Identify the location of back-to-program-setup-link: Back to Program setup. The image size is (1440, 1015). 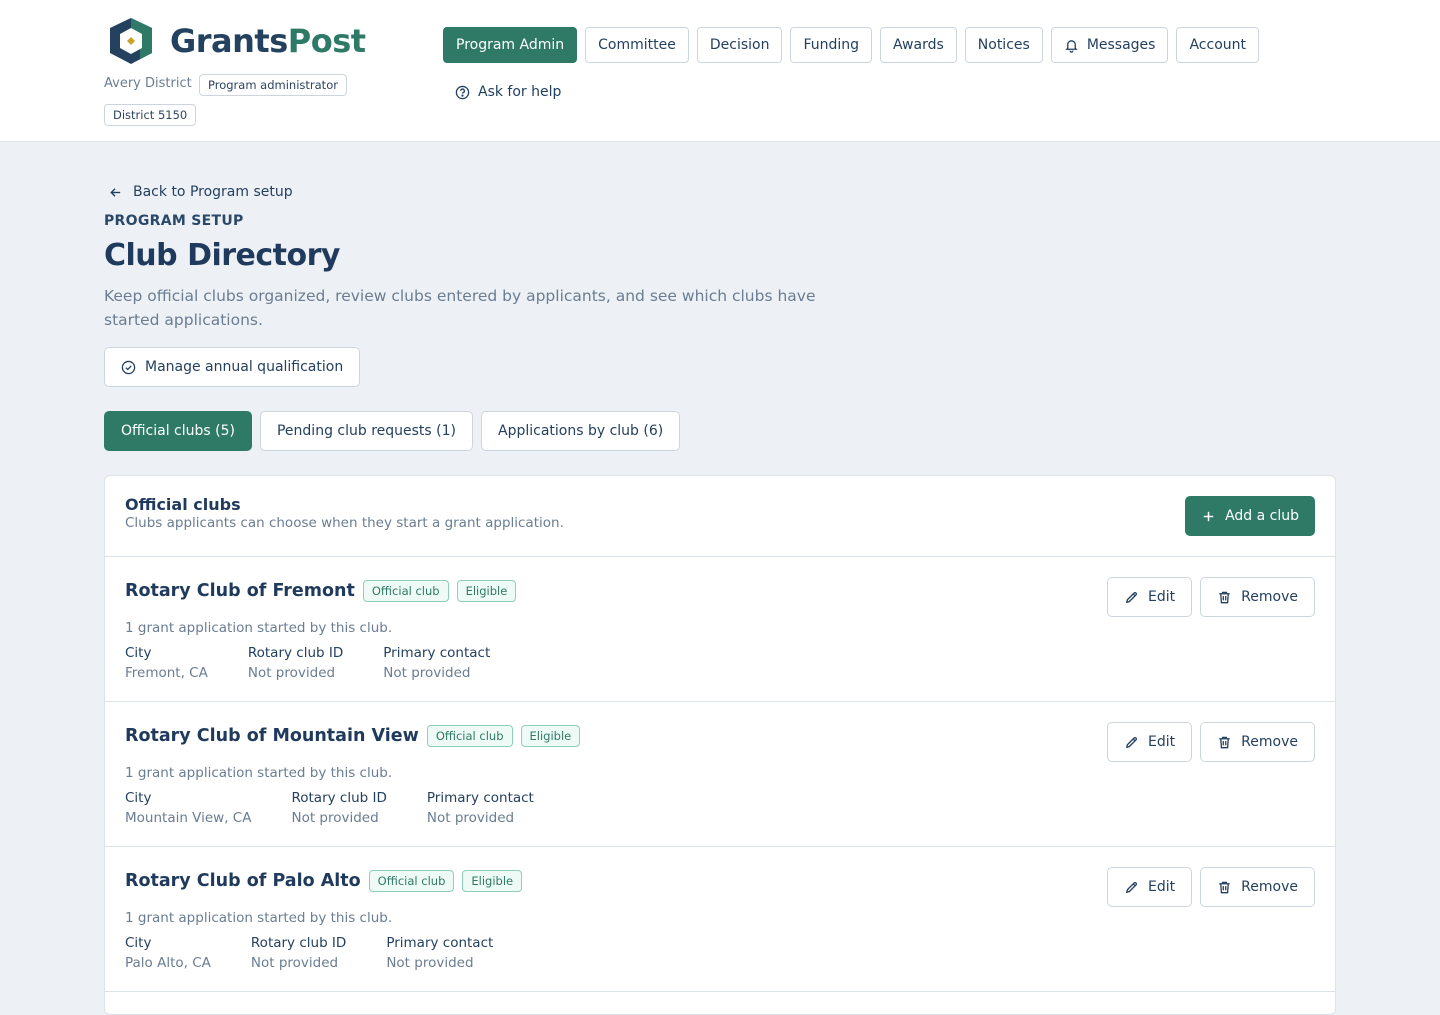
(200, 192).